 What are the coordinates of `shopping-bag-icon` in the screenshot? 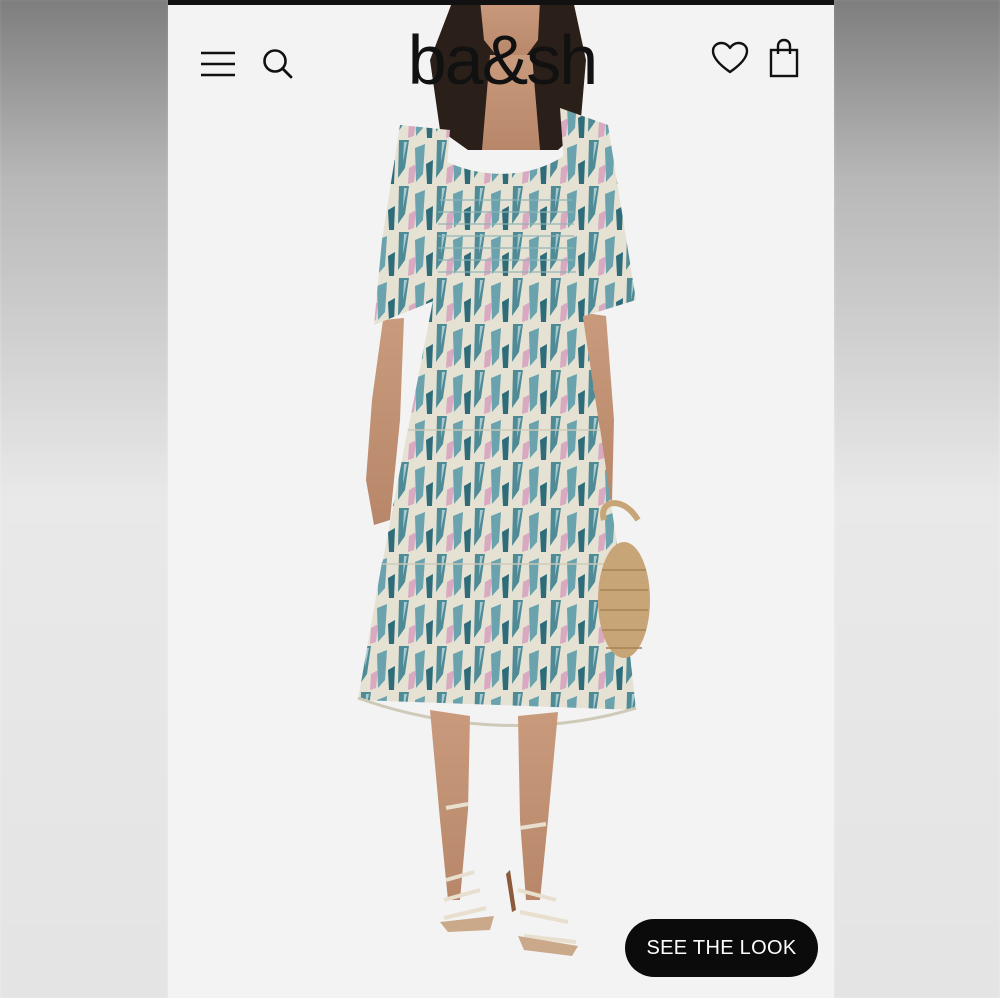 It's located at (784, 58).